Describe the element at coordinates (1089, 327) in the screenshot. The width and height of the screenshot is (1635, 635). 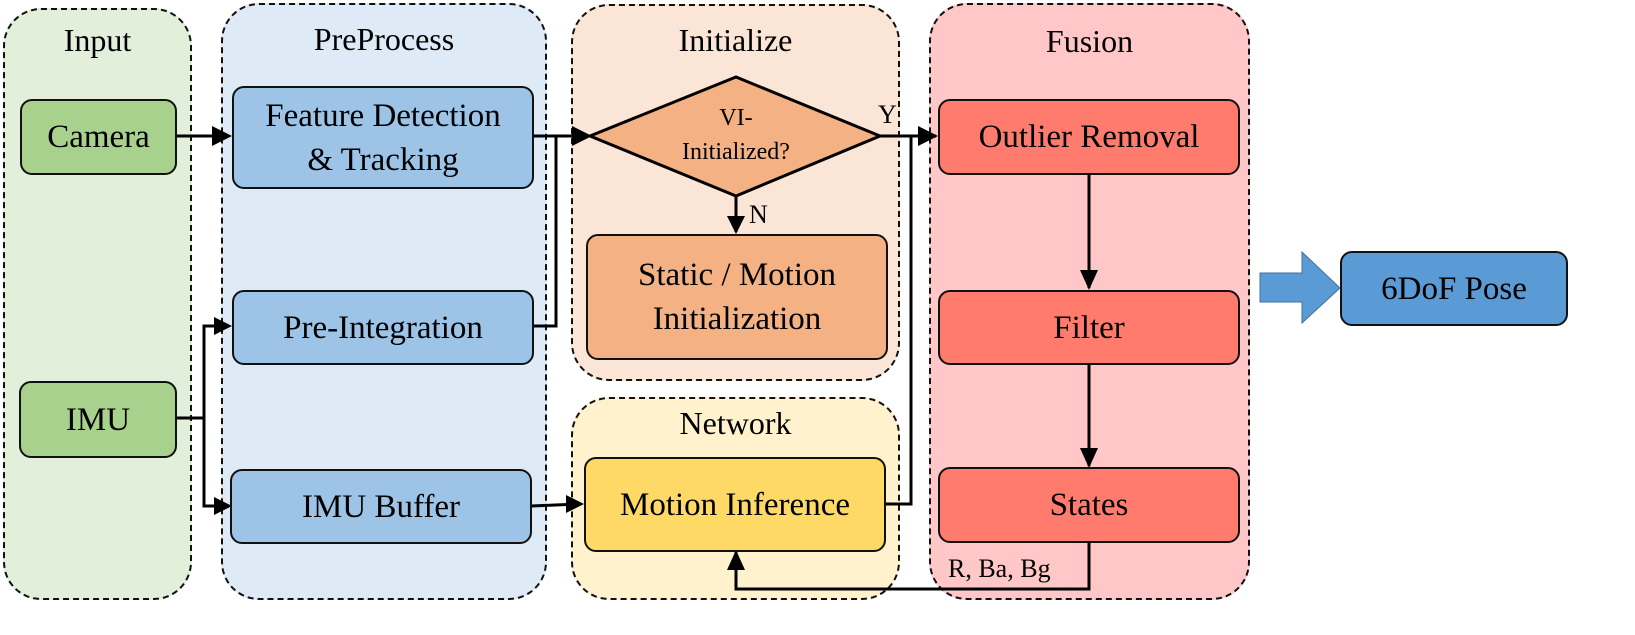
I see `node-filter: Filter` at that location.